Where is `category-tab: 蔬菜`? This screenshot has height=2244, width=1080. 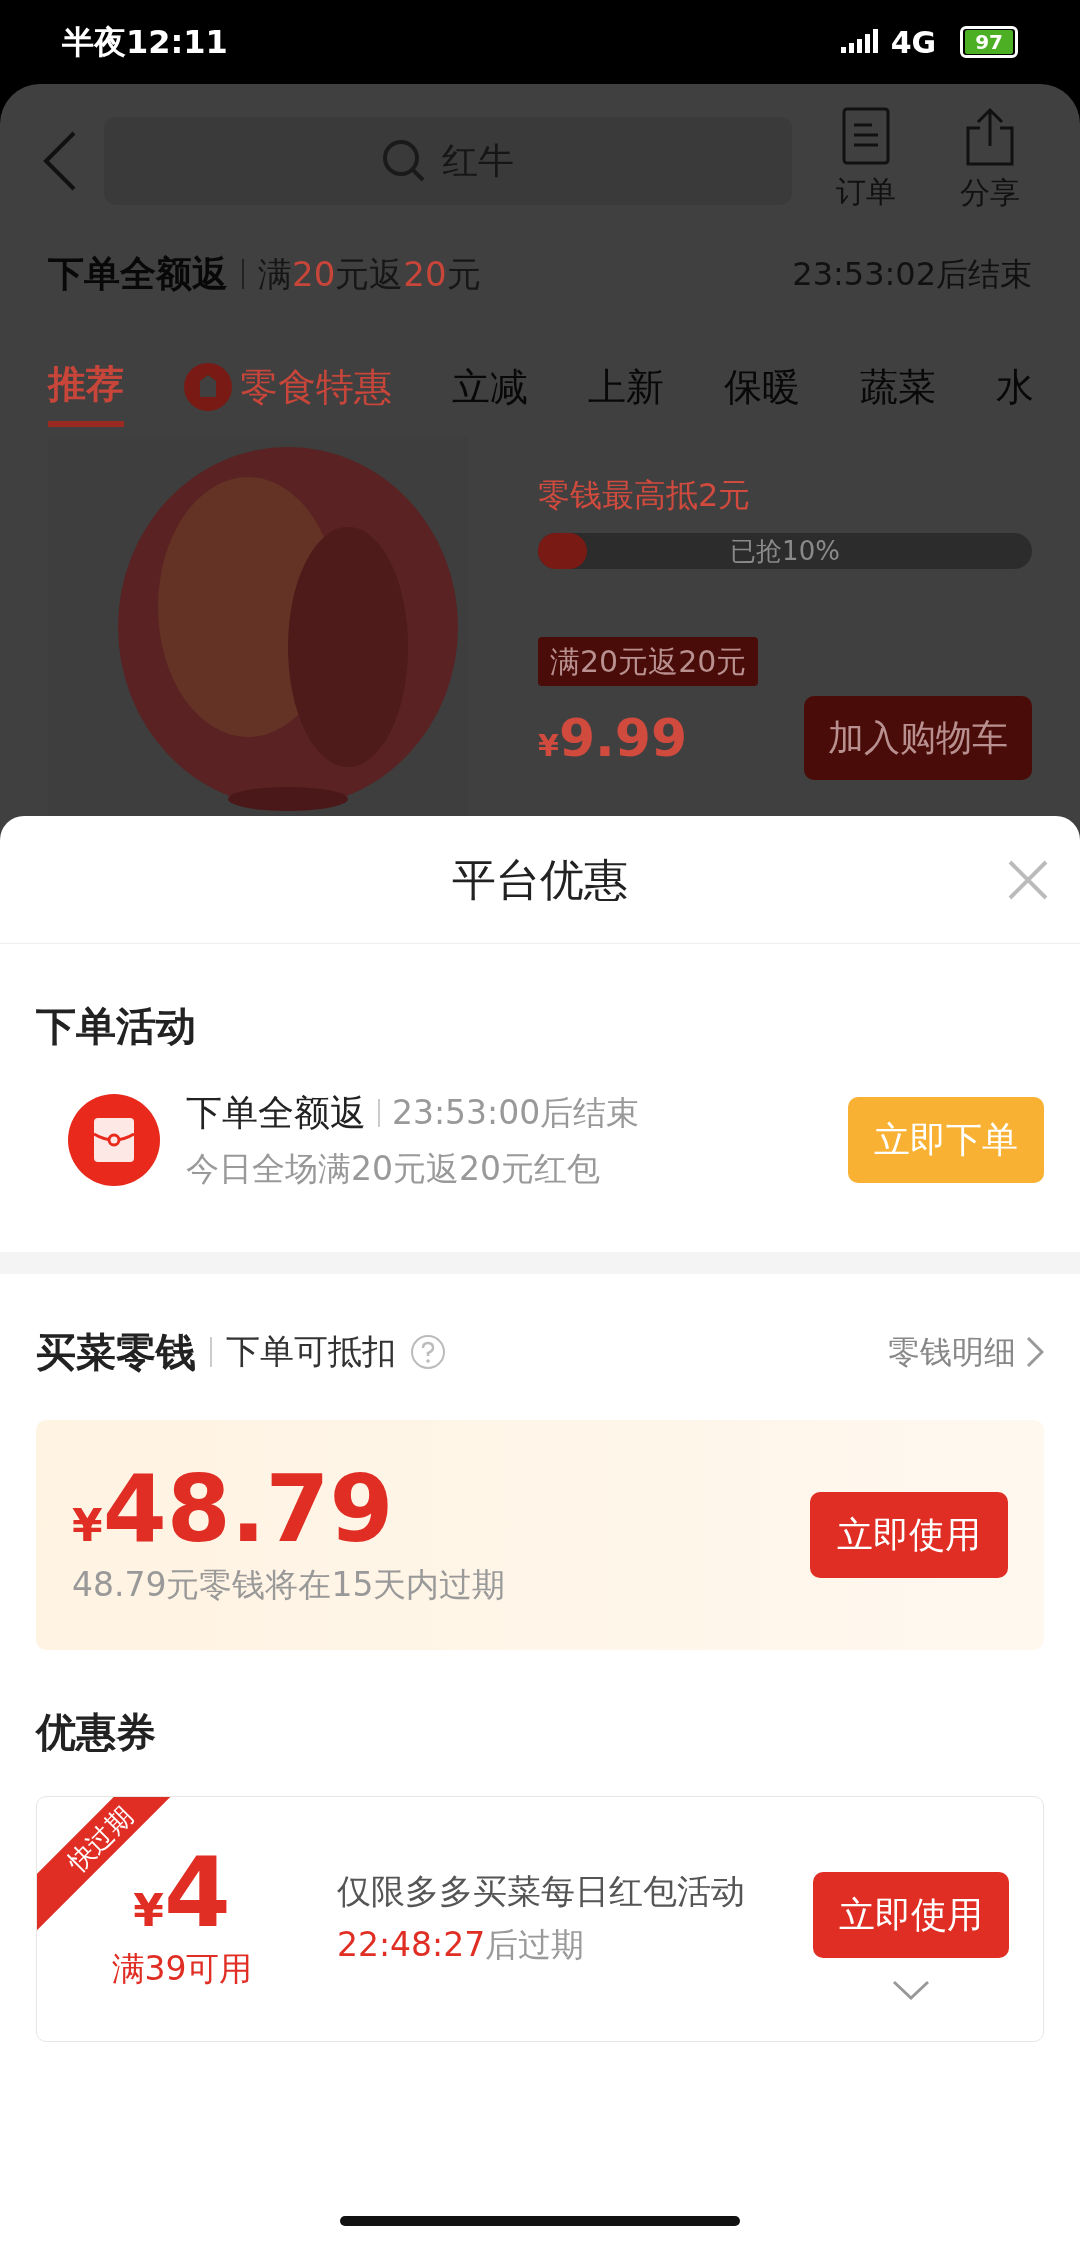 category-tab: 蔬菜 is located at coordinates (898, 387).